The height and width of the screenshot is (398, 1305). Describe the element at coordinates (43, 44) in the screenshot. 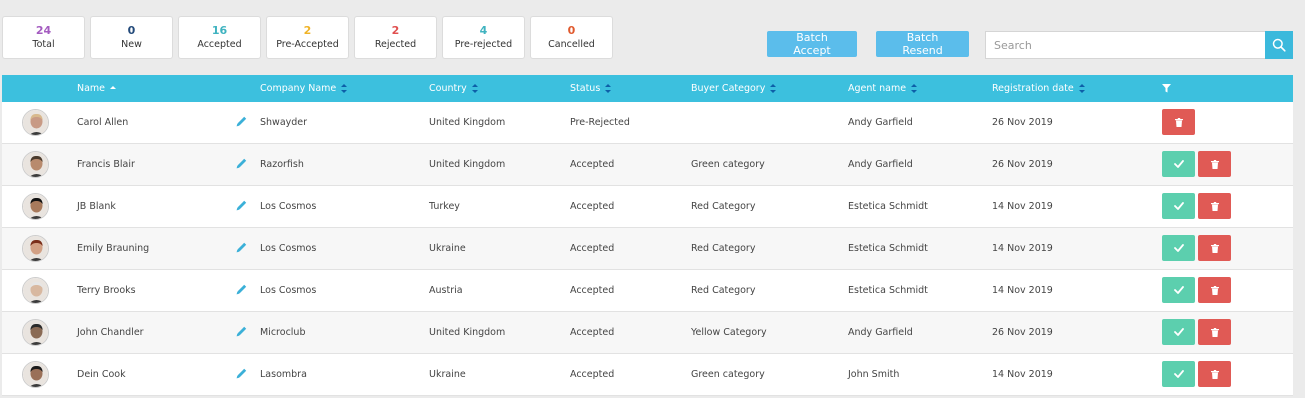

I see `status-label: Total` at that location.